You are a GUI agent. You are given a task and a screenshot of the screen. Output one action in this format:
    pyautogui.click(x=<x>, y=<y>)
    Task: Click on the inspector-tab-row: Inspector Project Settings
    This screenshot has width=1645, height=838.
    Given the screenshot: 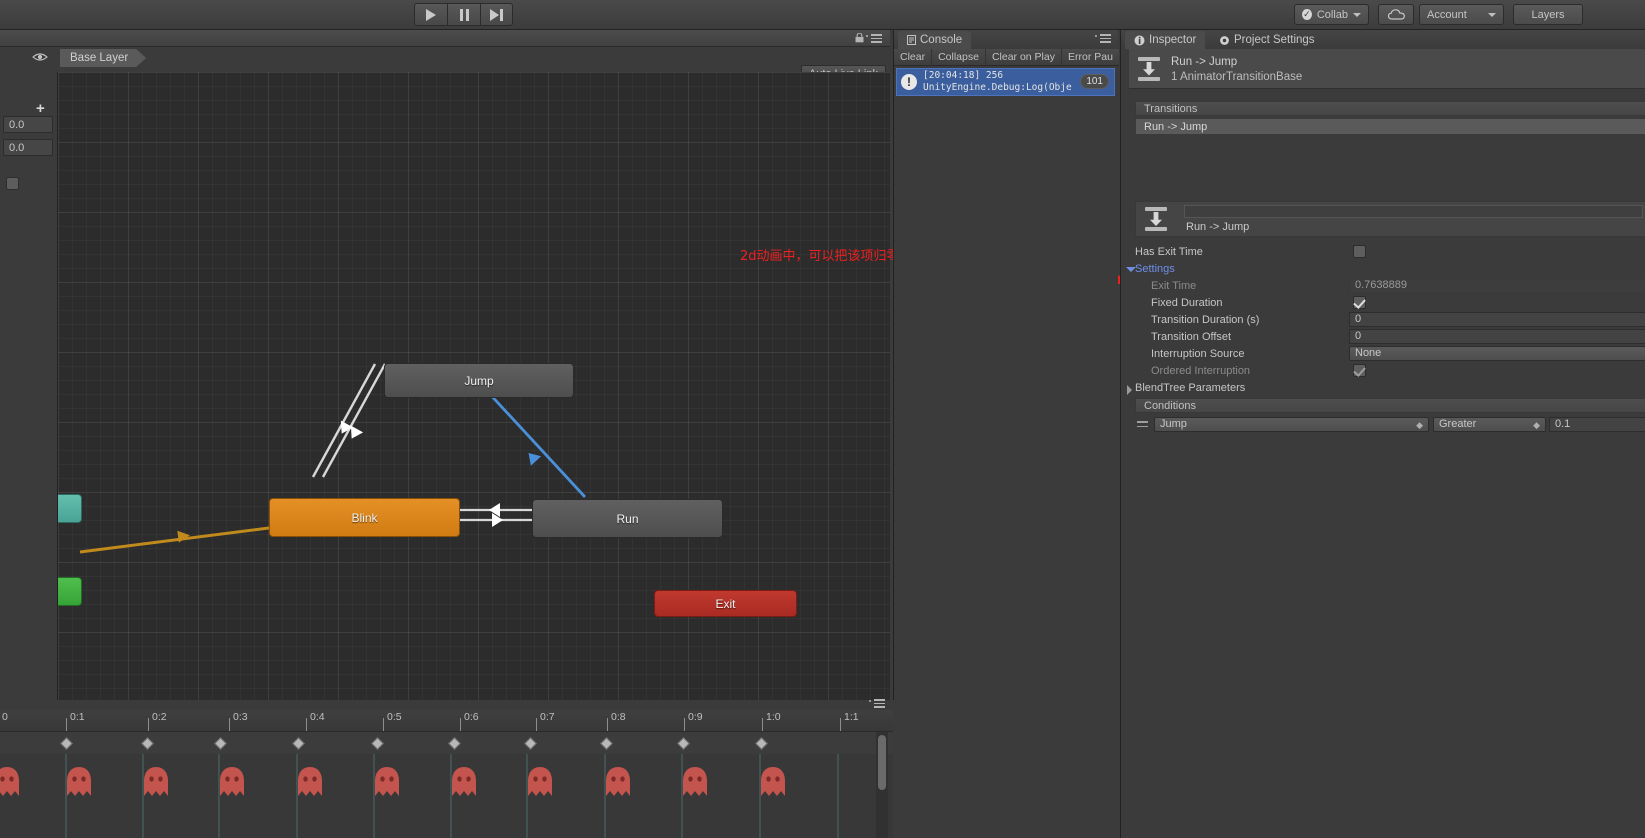 What is the action you would take?
    pyautogui.click(x=1383, y=39)
    